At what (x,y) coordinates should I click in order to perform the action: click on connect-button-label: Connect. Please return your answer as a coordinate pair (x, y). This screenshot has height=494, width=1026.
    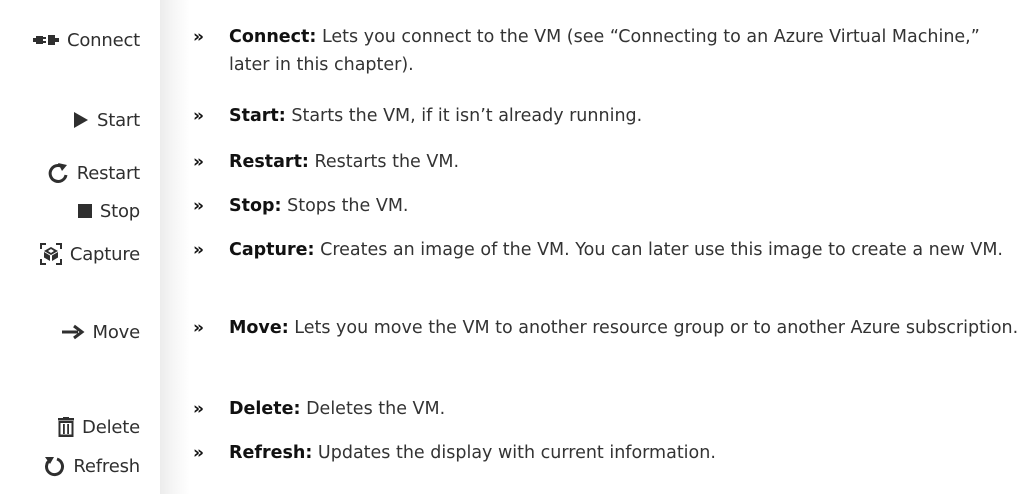
    Looking at the image, I should click on (103, 40).